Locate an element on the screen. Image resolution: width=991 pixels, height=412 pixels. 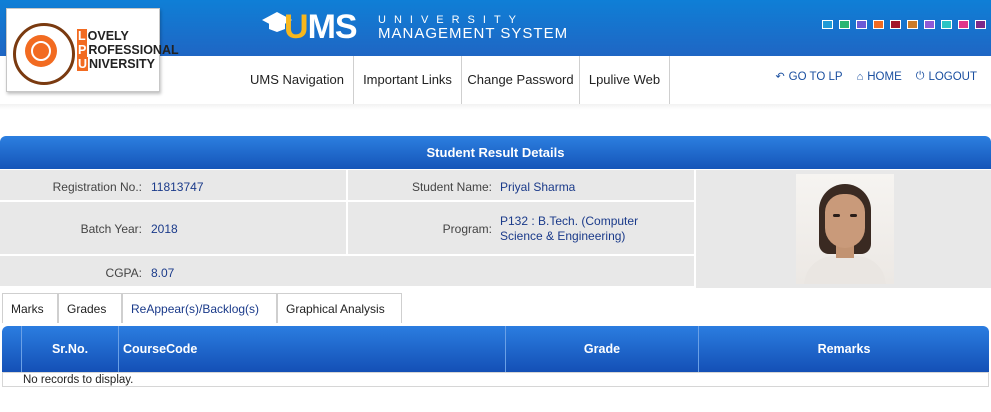
logout-link: ⏻ LOGOUT is located at coordinates (946, 76).